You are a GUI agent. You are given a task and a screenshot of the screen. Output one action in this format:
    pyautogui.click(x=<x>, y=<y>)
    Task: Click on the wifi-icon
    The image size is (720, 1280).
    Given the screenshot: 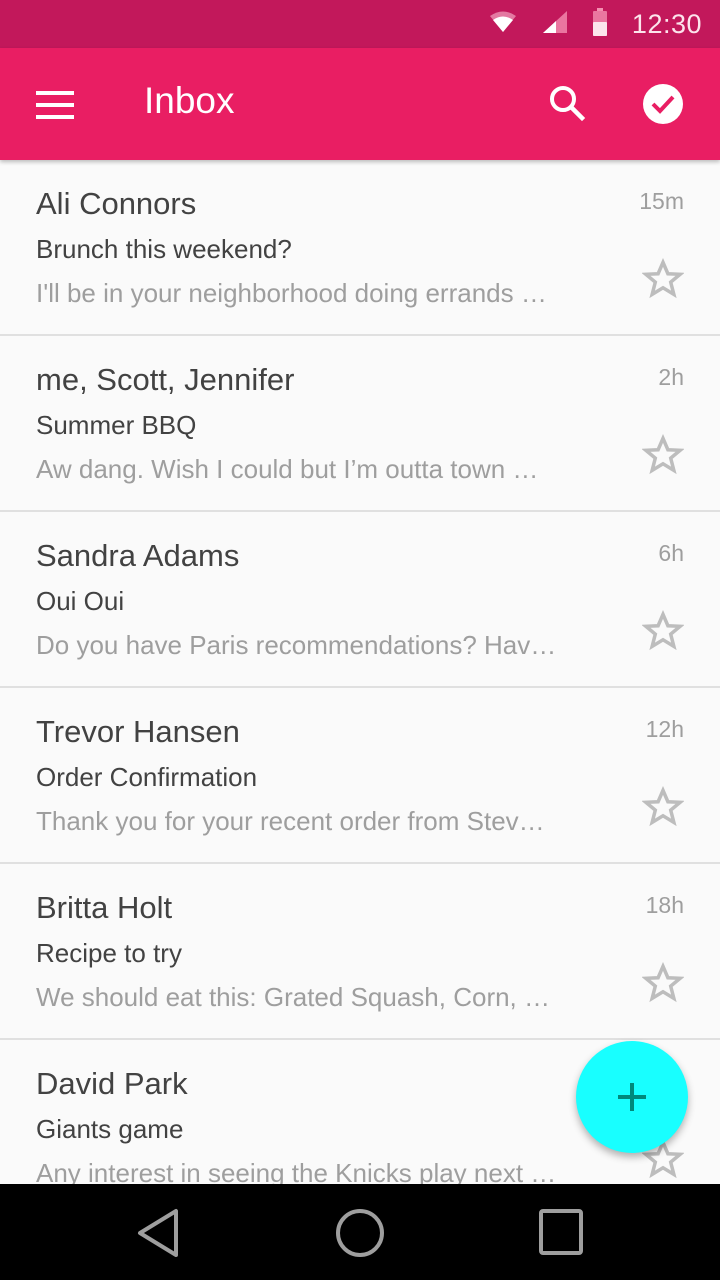 What is the action you would take?
    pyautogui.click(x=503, y=24)
    